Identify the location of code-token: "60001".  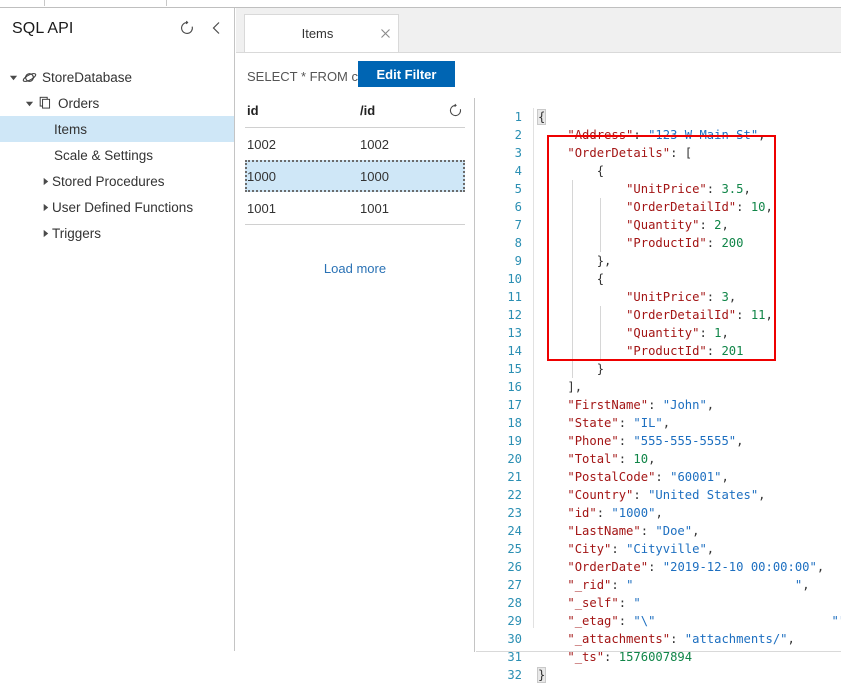
(696, 477).